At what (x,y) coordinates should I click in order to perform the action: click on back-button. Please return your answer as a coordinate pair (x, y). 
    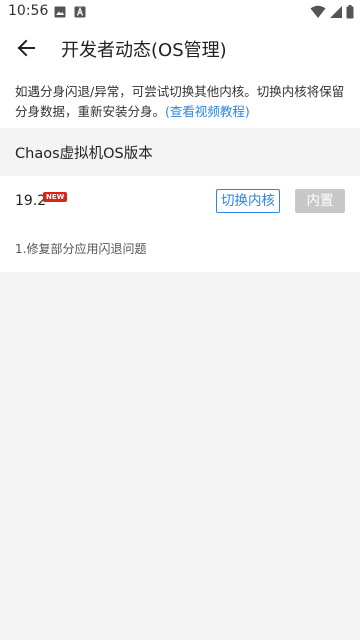
    Looking at the image, I should click on (26, 48).